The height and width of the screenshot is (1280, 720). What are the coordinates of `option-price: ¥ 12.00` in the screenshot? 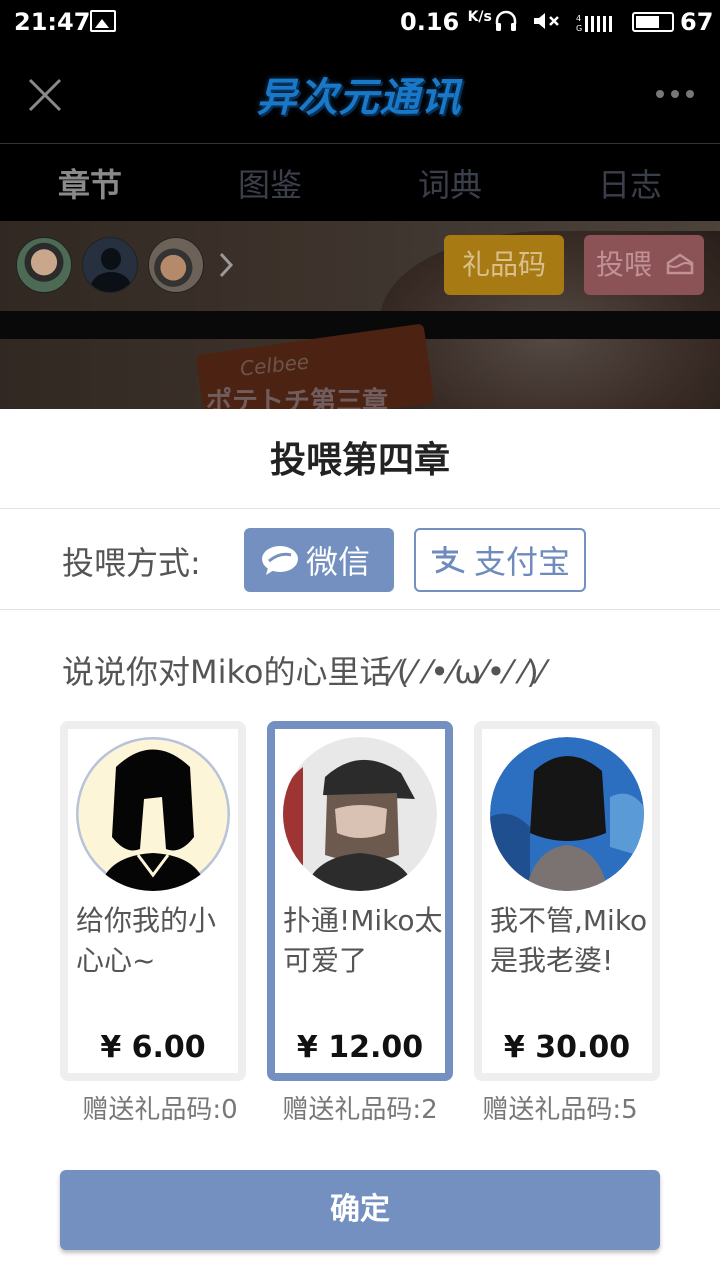 It's located at (360, 1047).